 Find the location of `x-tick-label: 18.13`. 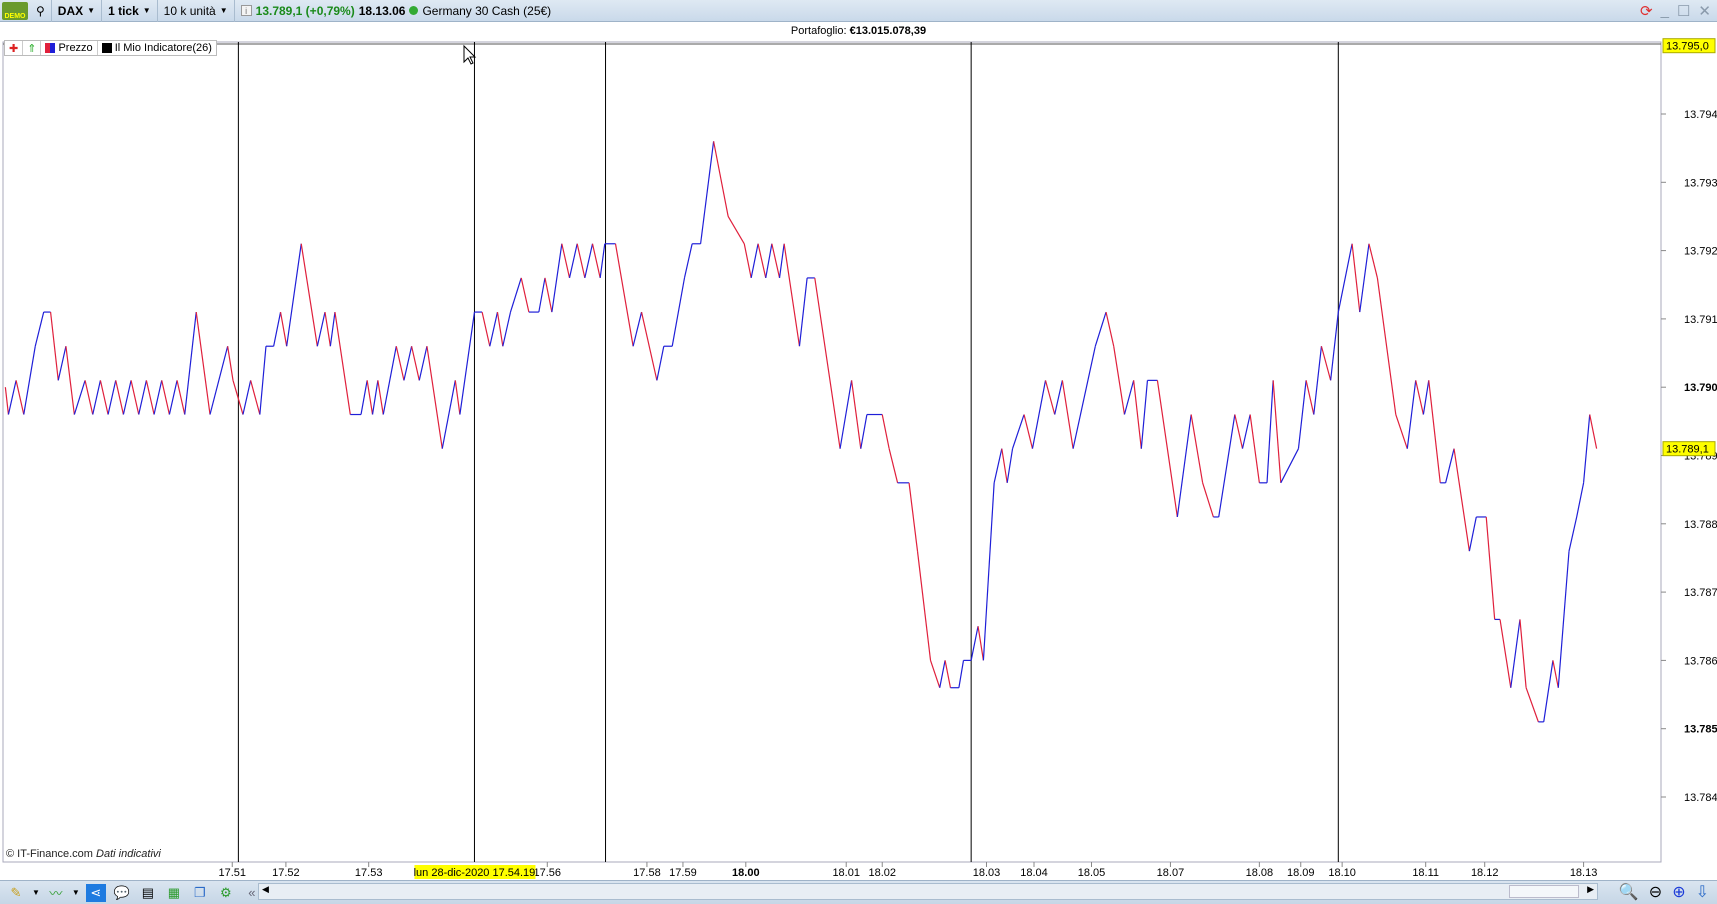

x-tick-label: 18.13 is located at coordinates (1584, 873).